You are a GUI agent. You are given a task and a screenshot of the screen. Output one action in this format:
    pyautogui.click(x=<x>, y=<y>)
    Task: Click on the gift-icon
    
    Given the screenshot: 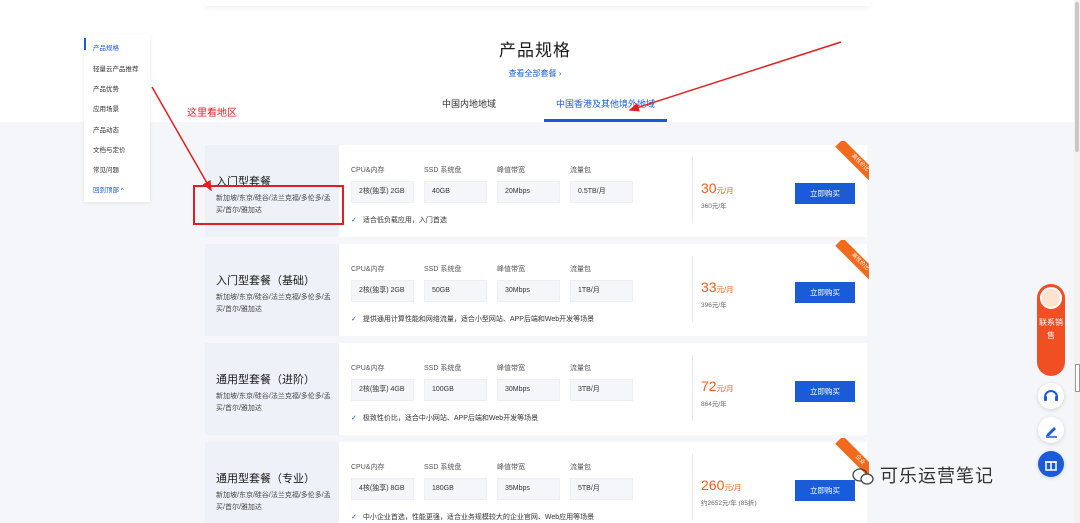 What is the action you would take?
    pyautogui.click(x=1051, y=466)
    